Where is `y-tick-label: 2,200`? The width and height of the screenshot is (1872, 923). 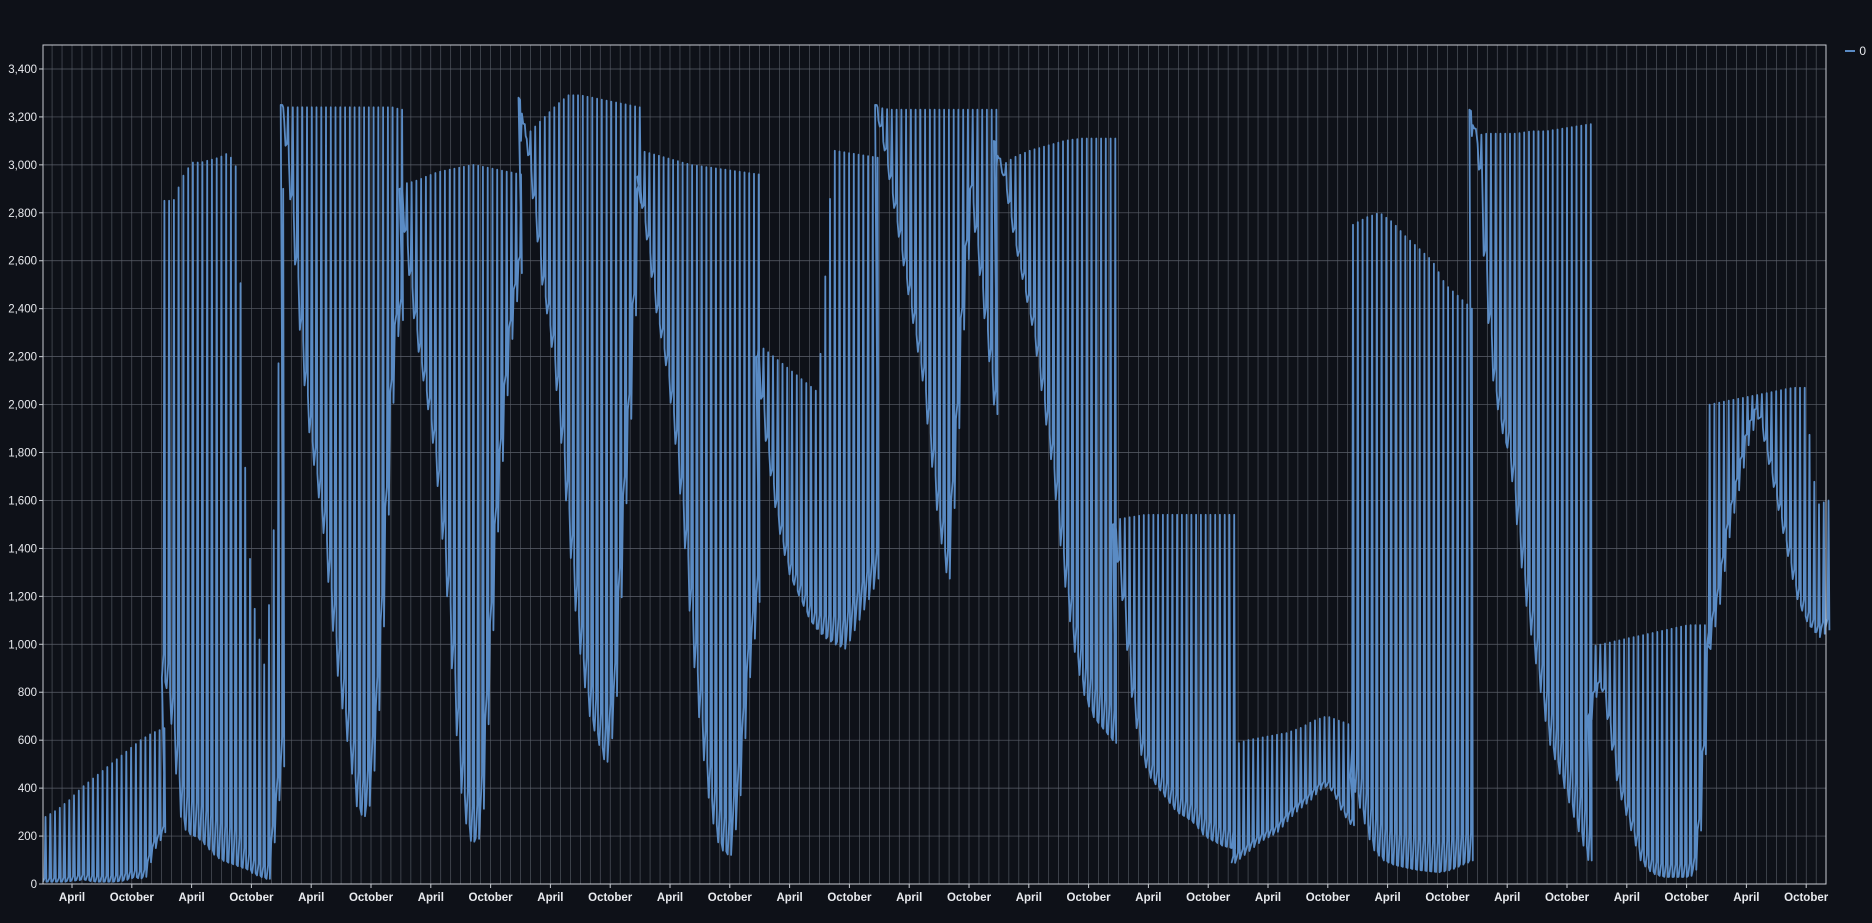
y-tick-label: 2,200 is located at coordinates (22, 358).